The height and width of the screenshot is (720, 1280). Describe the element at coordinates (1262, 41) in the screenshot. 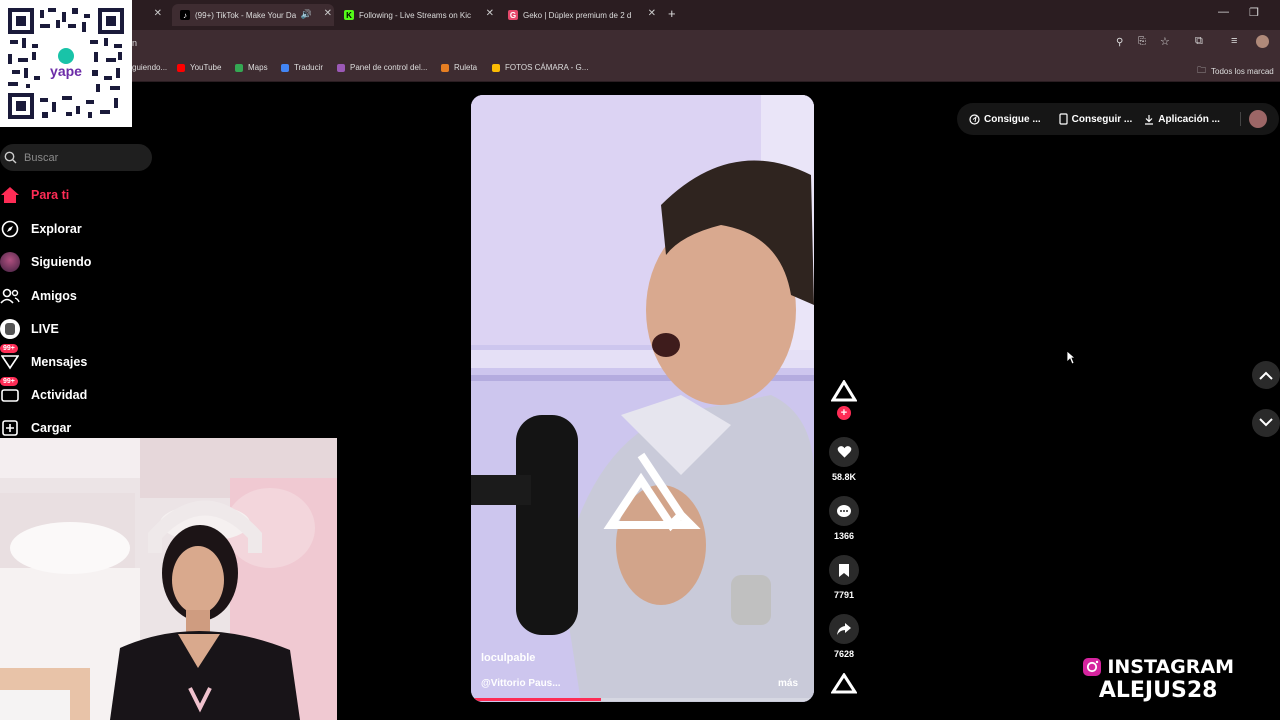

I see `profile-avatar` at that location.